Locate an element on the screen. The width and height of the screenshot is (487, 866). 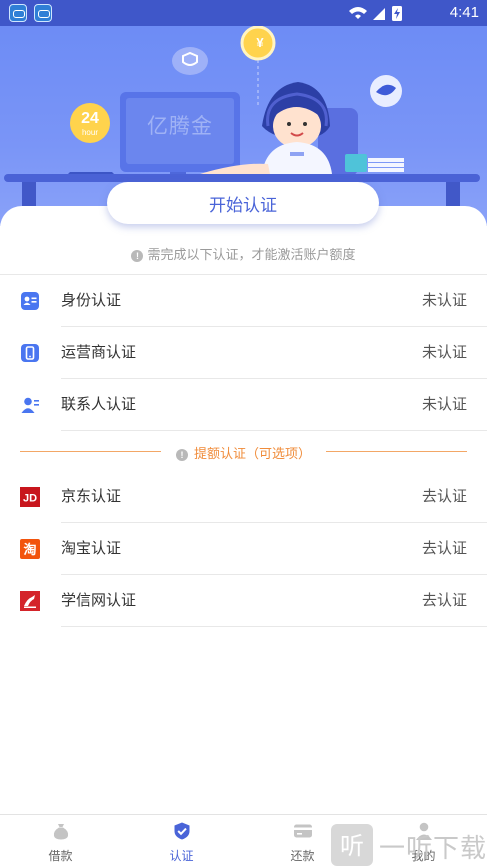
svg-text: 听 is located at coordinates (352, 846).